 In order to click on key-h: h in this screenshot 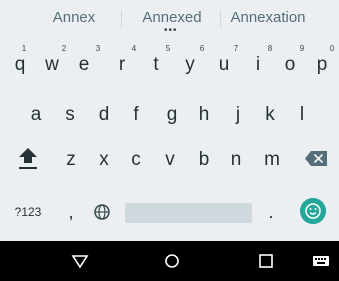, I will do `click(204, 115)`.